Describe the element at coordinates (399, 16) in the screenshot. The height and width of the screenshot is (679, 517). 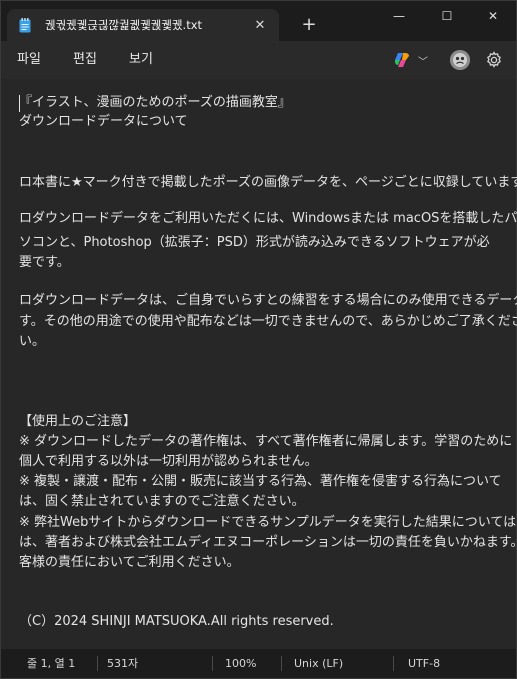
I see `minimize-button: —` at that location.